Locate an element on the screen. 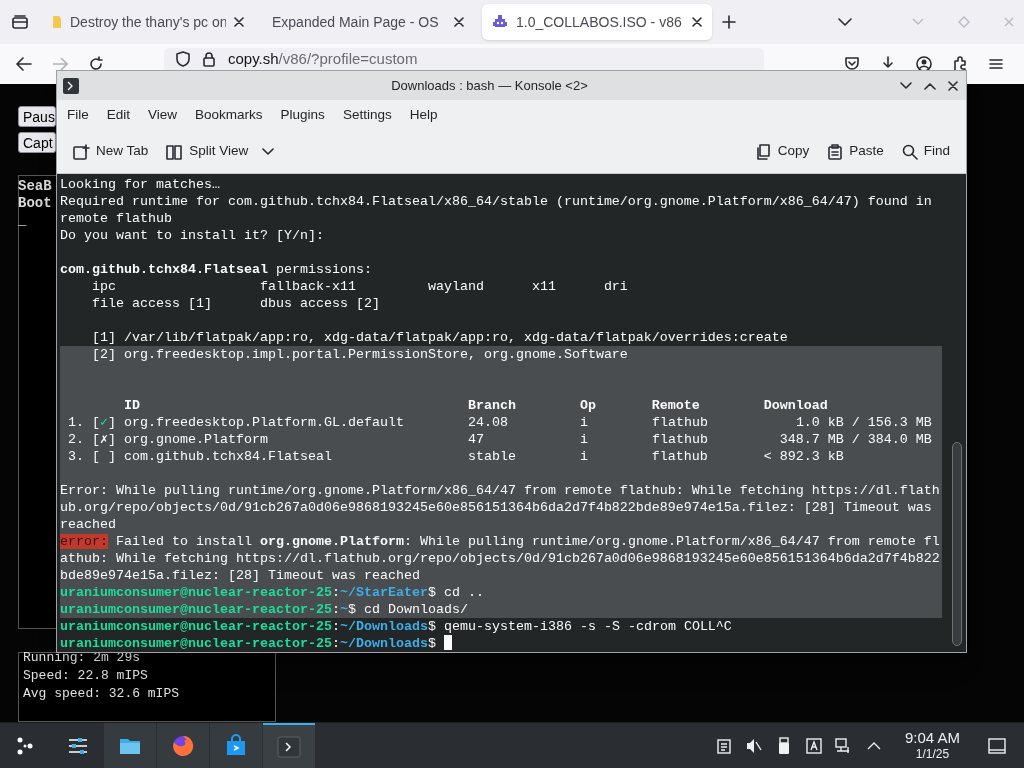 The height and width of the screenshot is (768, 1024). toolbar-button: Paste is located at coordinates (855, 151).